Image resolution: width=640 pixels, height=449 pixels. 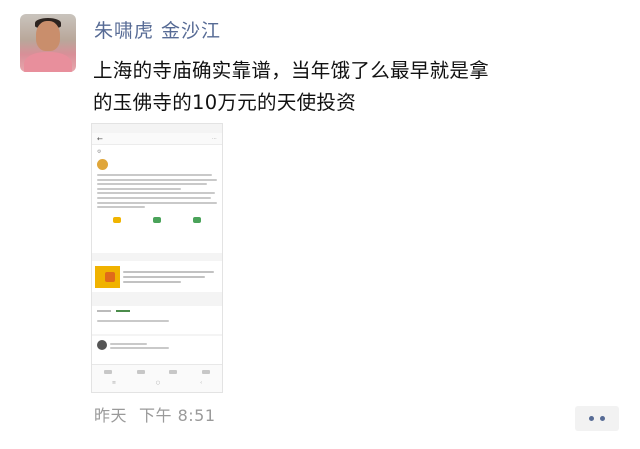 I want to click on back-arrow-icon: ←, so click(x=100, y=138).